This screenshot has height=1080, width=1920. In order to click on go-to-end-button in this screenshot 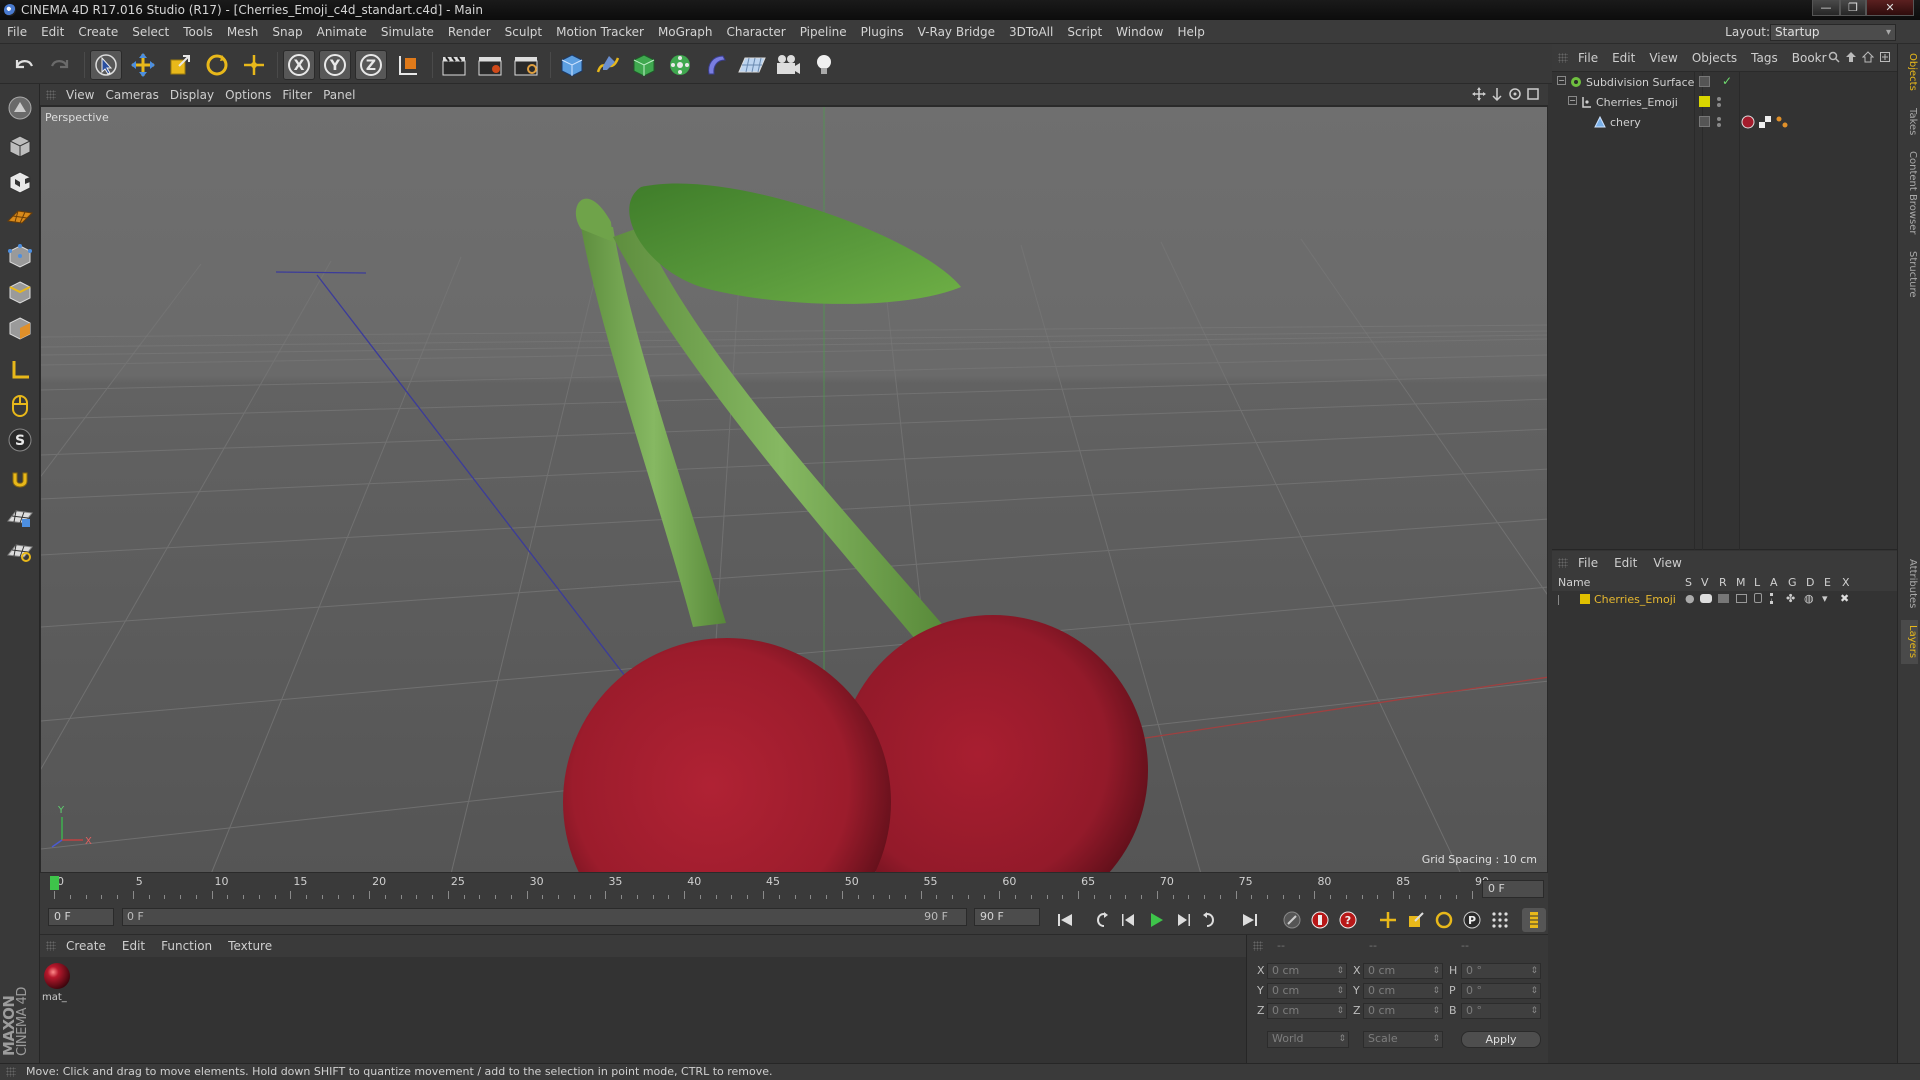, I will do `click(1250, 920)`.